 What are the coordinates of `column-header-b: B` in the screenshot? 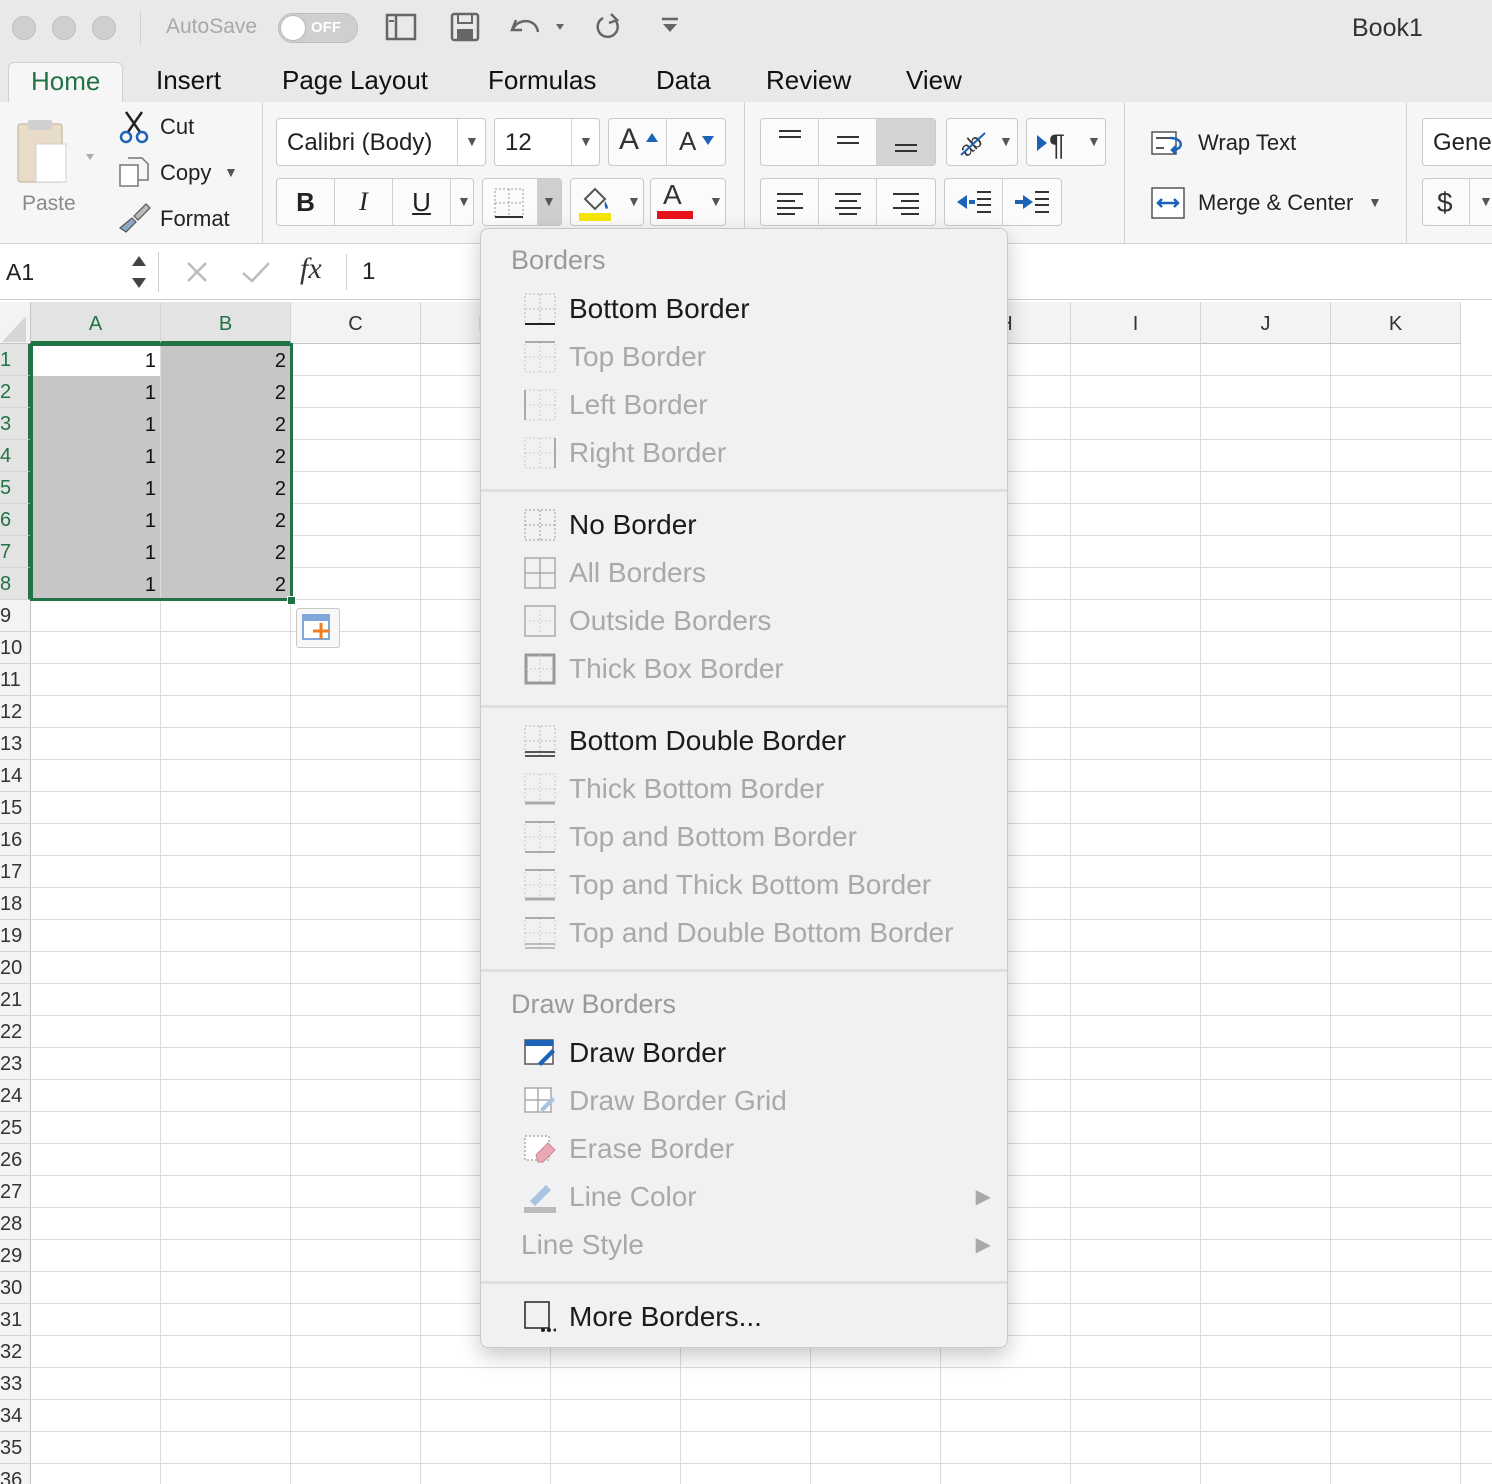 It's located at (226, 323).